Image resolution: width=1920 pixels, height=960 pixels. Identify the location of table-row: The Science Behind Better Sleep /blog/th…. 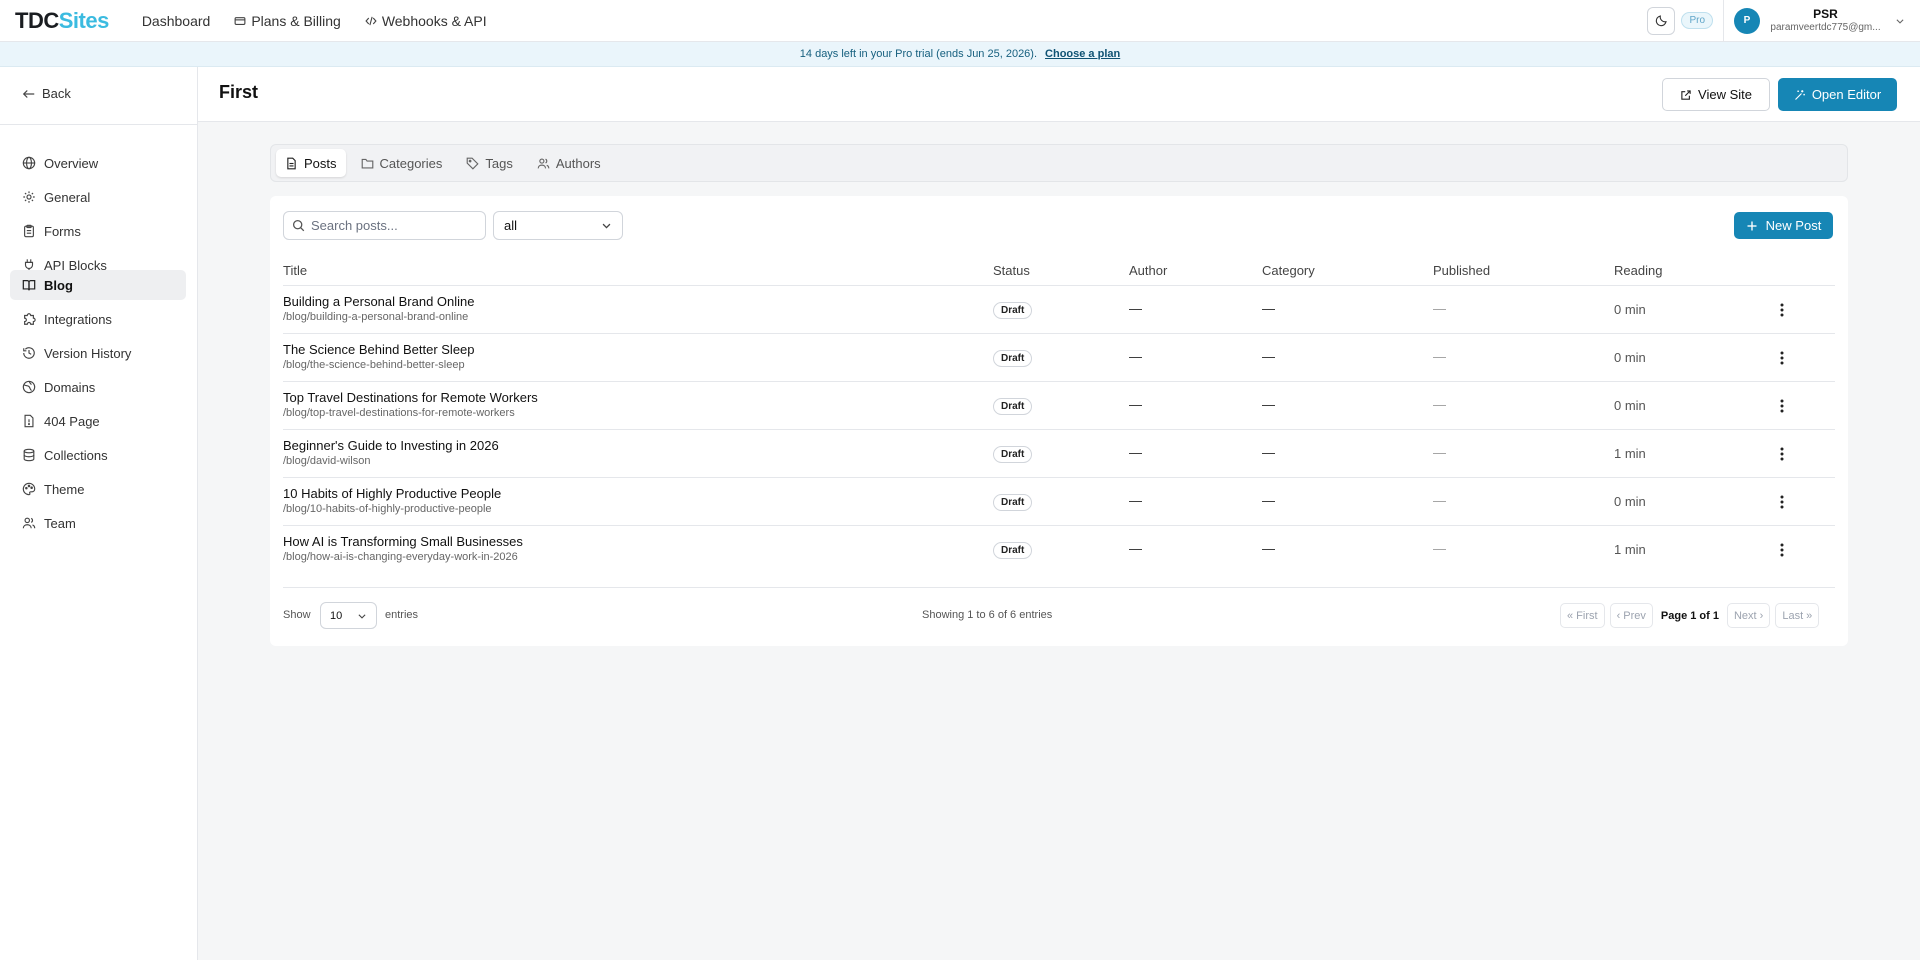
(1059, 358).